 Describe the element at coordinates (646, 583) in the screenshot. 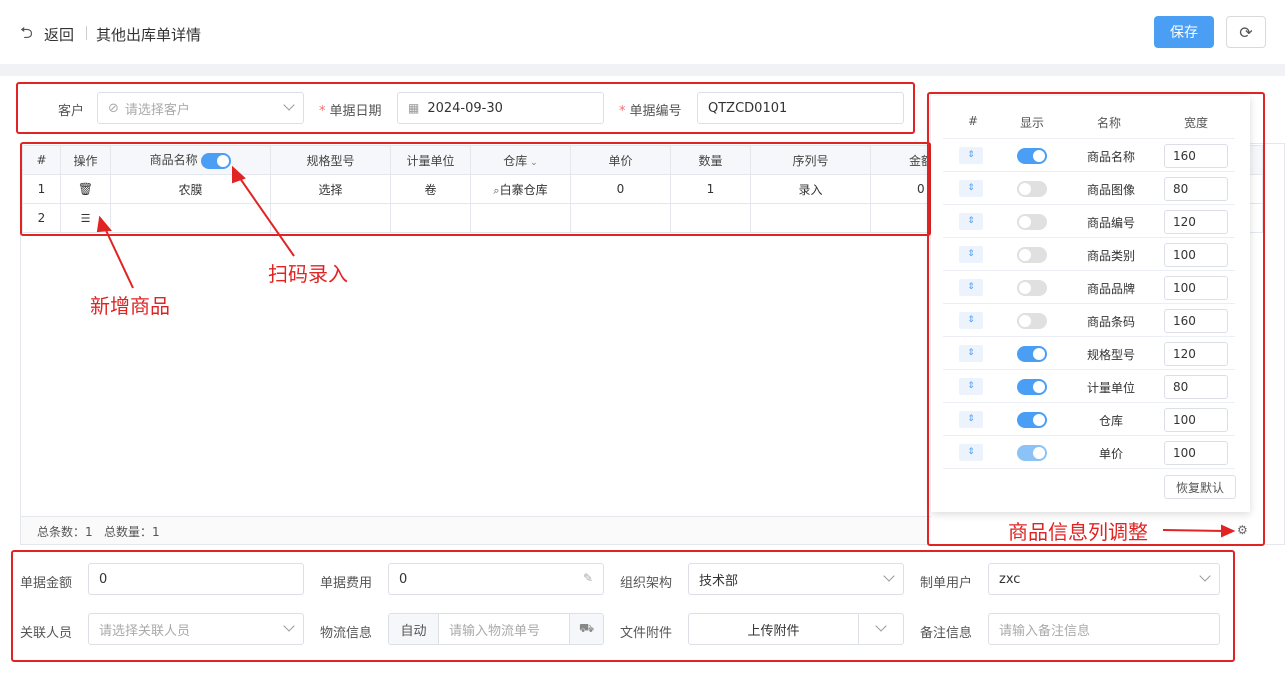

I see `org-label: 组织架构` at that location.